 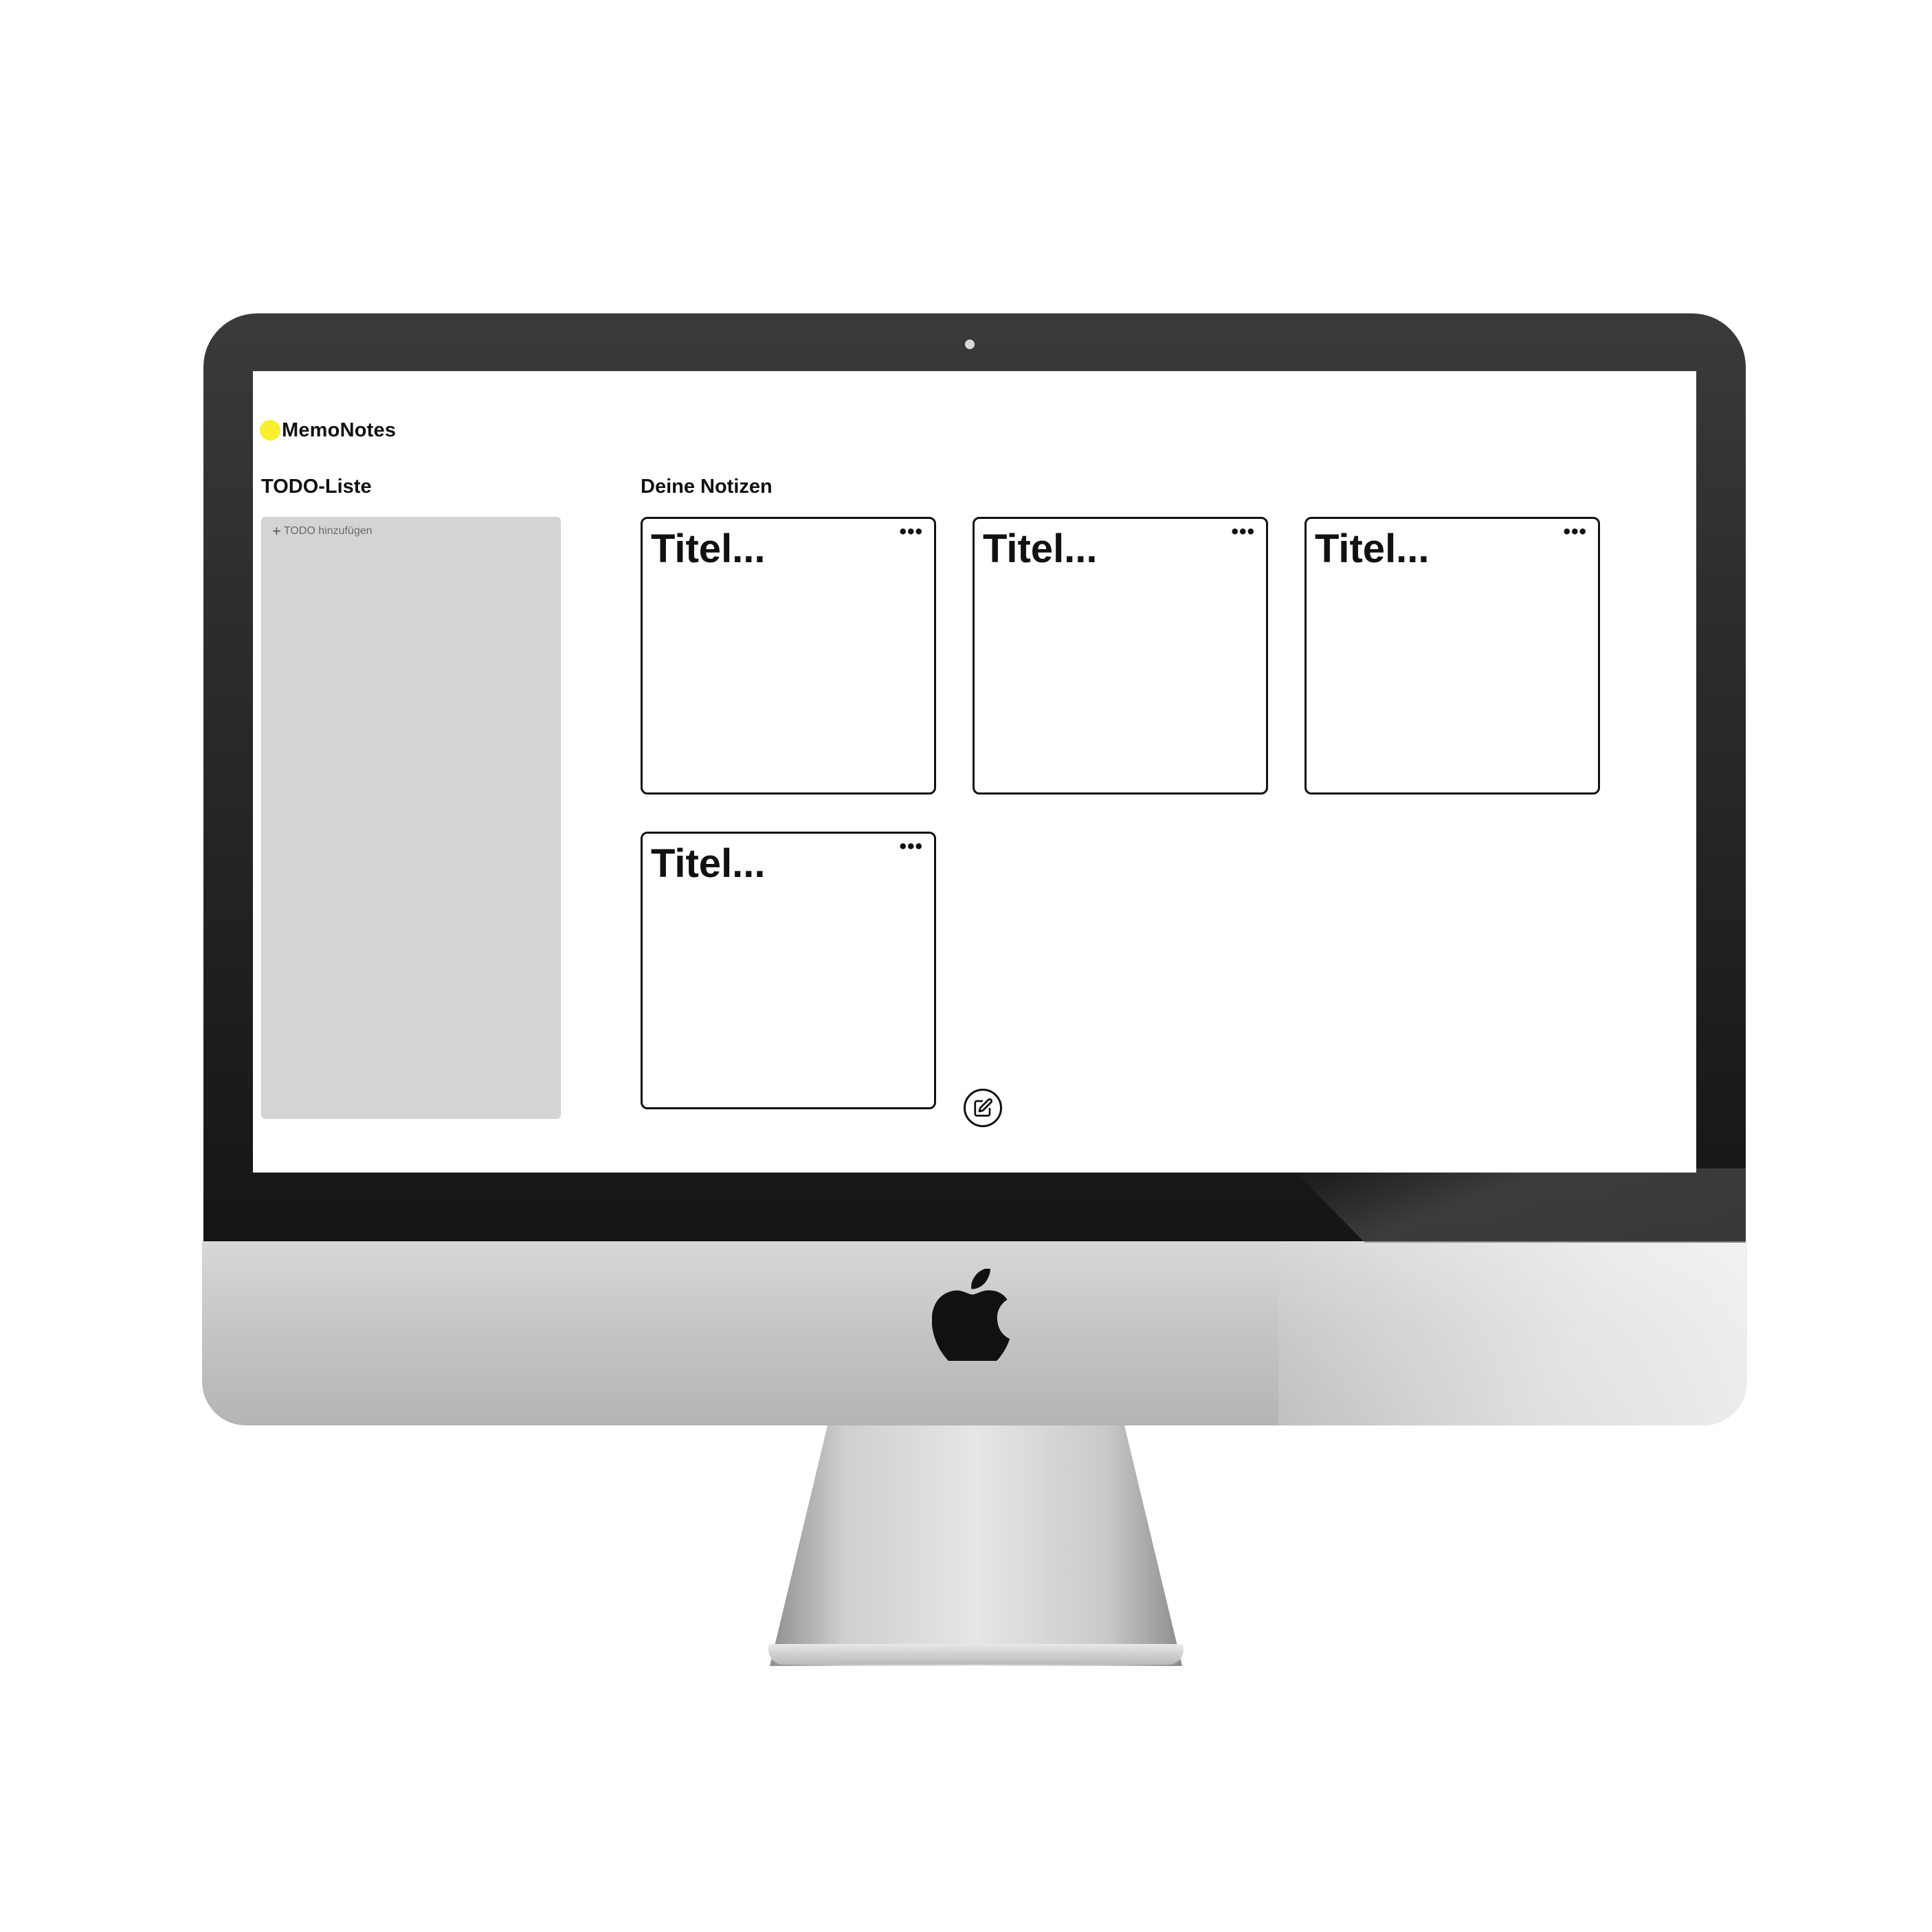 I want to click on brand: MemoNotes, so click(x=328, y=430).